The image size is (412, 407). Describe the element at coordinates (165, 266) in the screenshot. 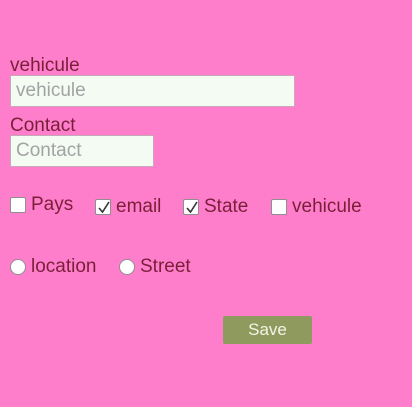

I see `radio-label-street: Street` at that location.